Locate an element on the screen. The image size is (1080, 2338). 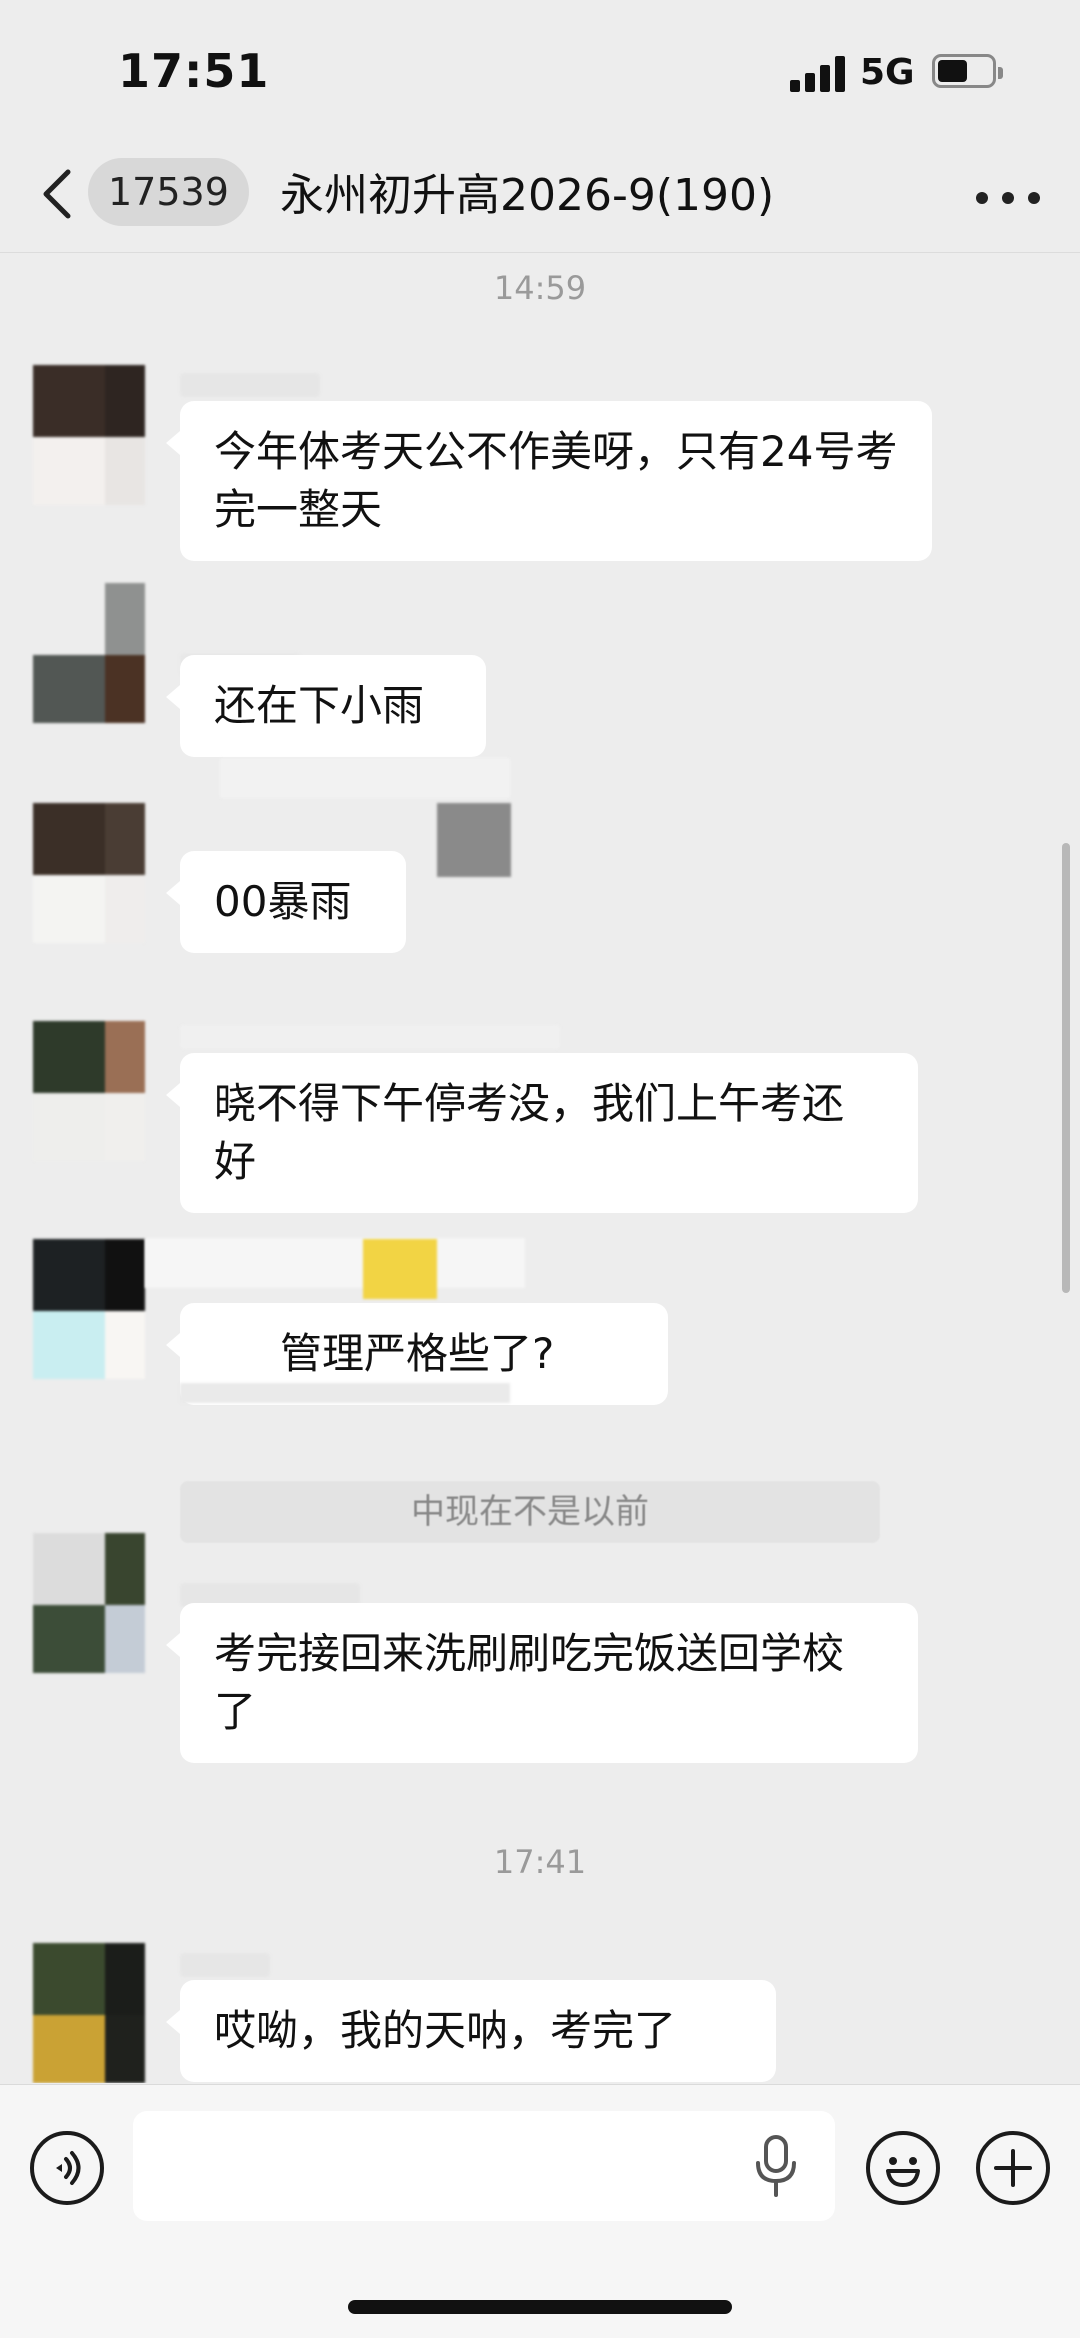
more-button is located at coordinates (1008, 196).